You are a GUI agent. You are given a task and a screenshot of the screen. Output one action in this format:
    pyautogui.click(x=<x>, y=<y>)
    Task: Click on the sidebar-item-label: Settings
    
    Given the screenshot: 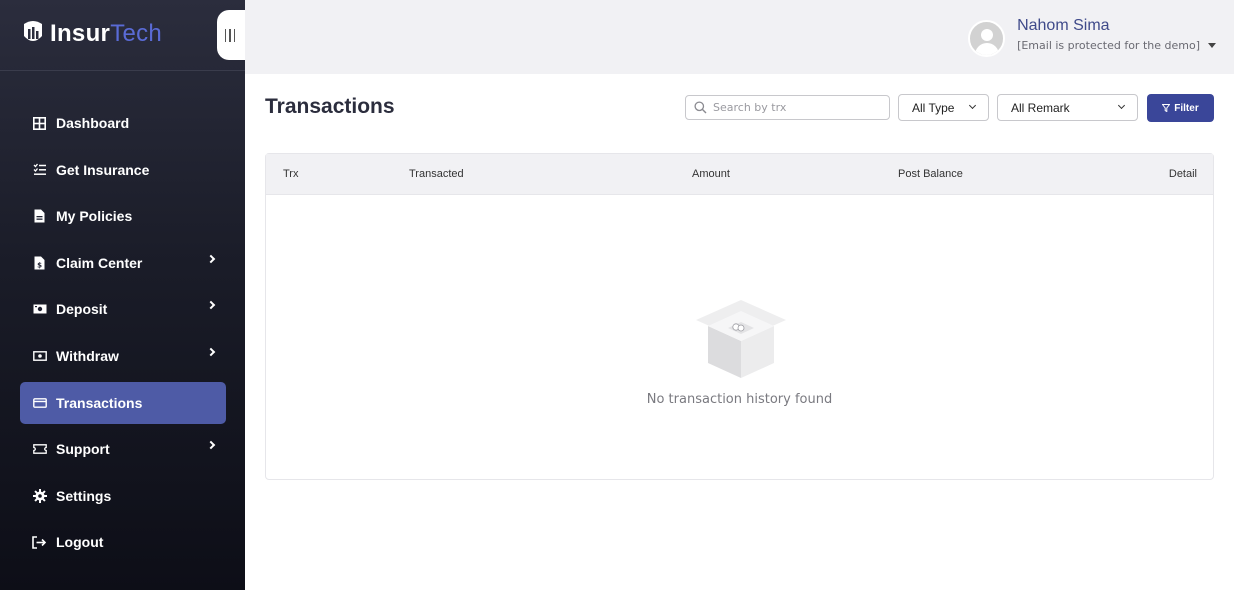 What is the action you would take?
    pyautogui.click(x=84, y=495)
    